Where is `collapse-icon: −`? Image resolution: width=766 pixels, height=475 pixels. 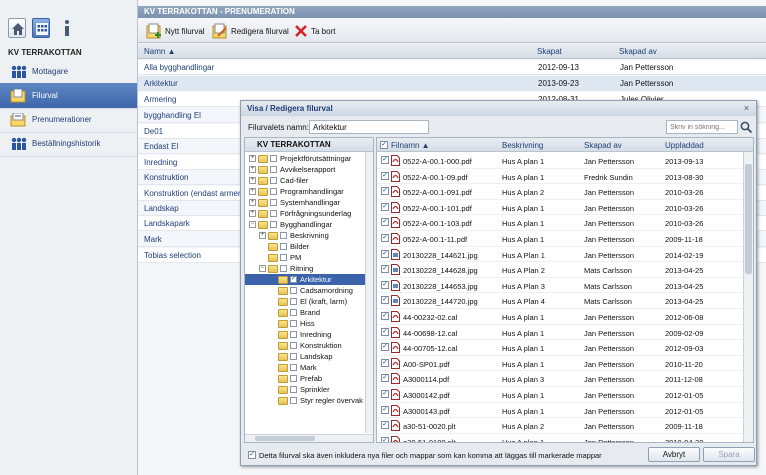
collapse-icon: − is located at coordinates (262, 268).